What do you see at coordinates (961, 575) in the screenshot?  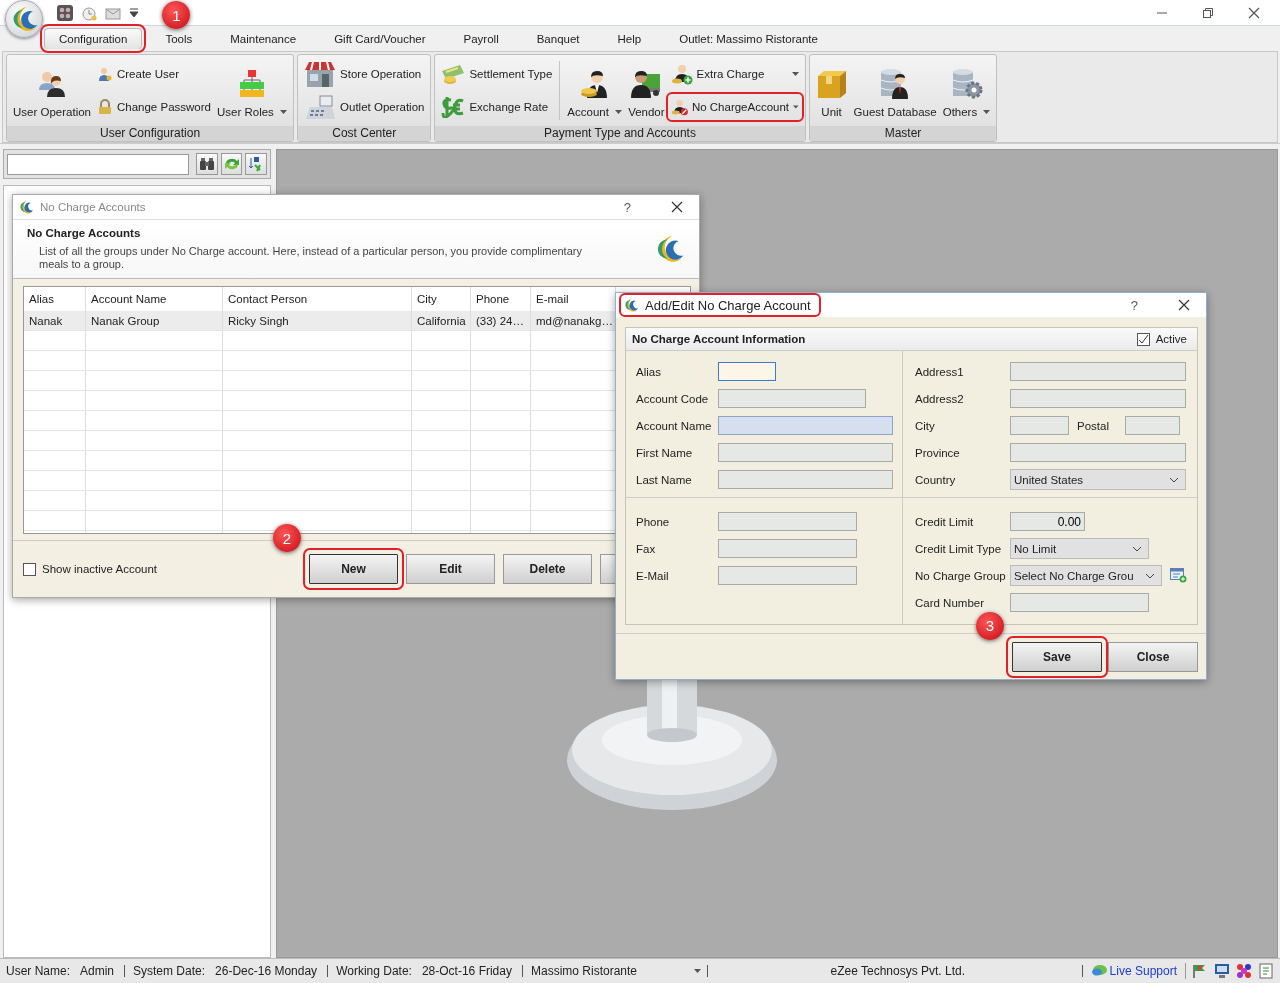 I see `field-label: No Charge Group` at bounding box center [961, 575].